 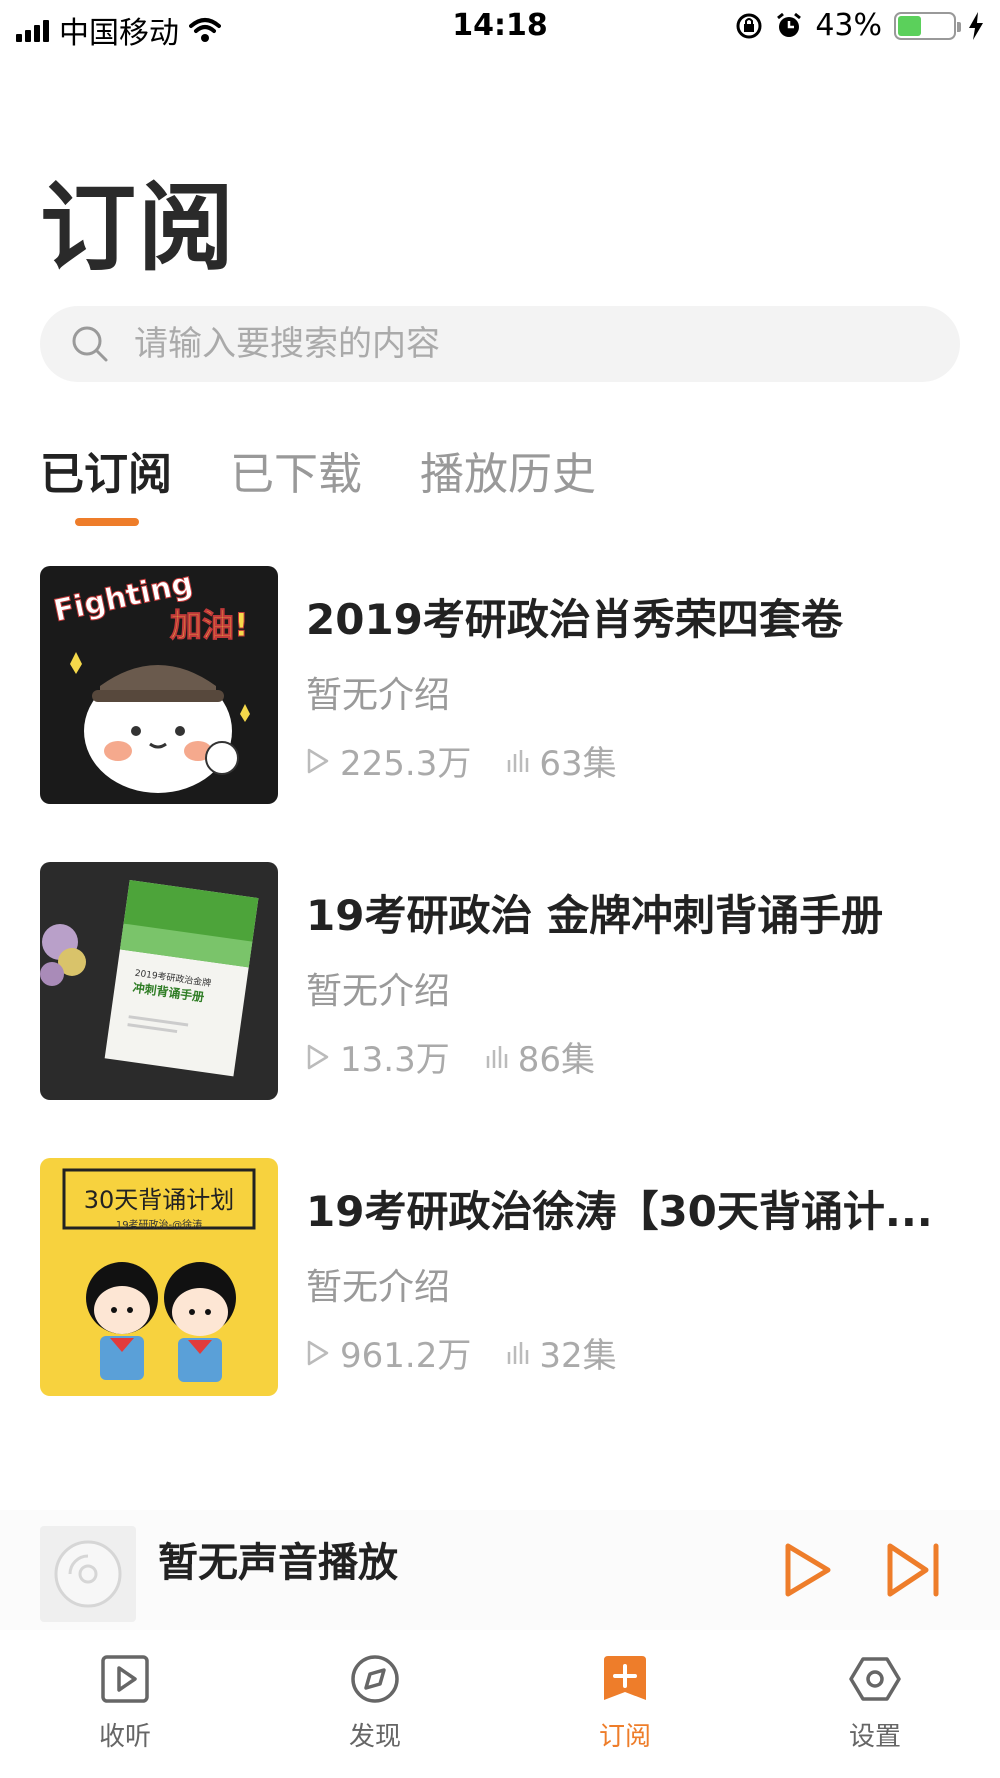 I want to click on play-count: 225.3万, so click(x=406, y=764).